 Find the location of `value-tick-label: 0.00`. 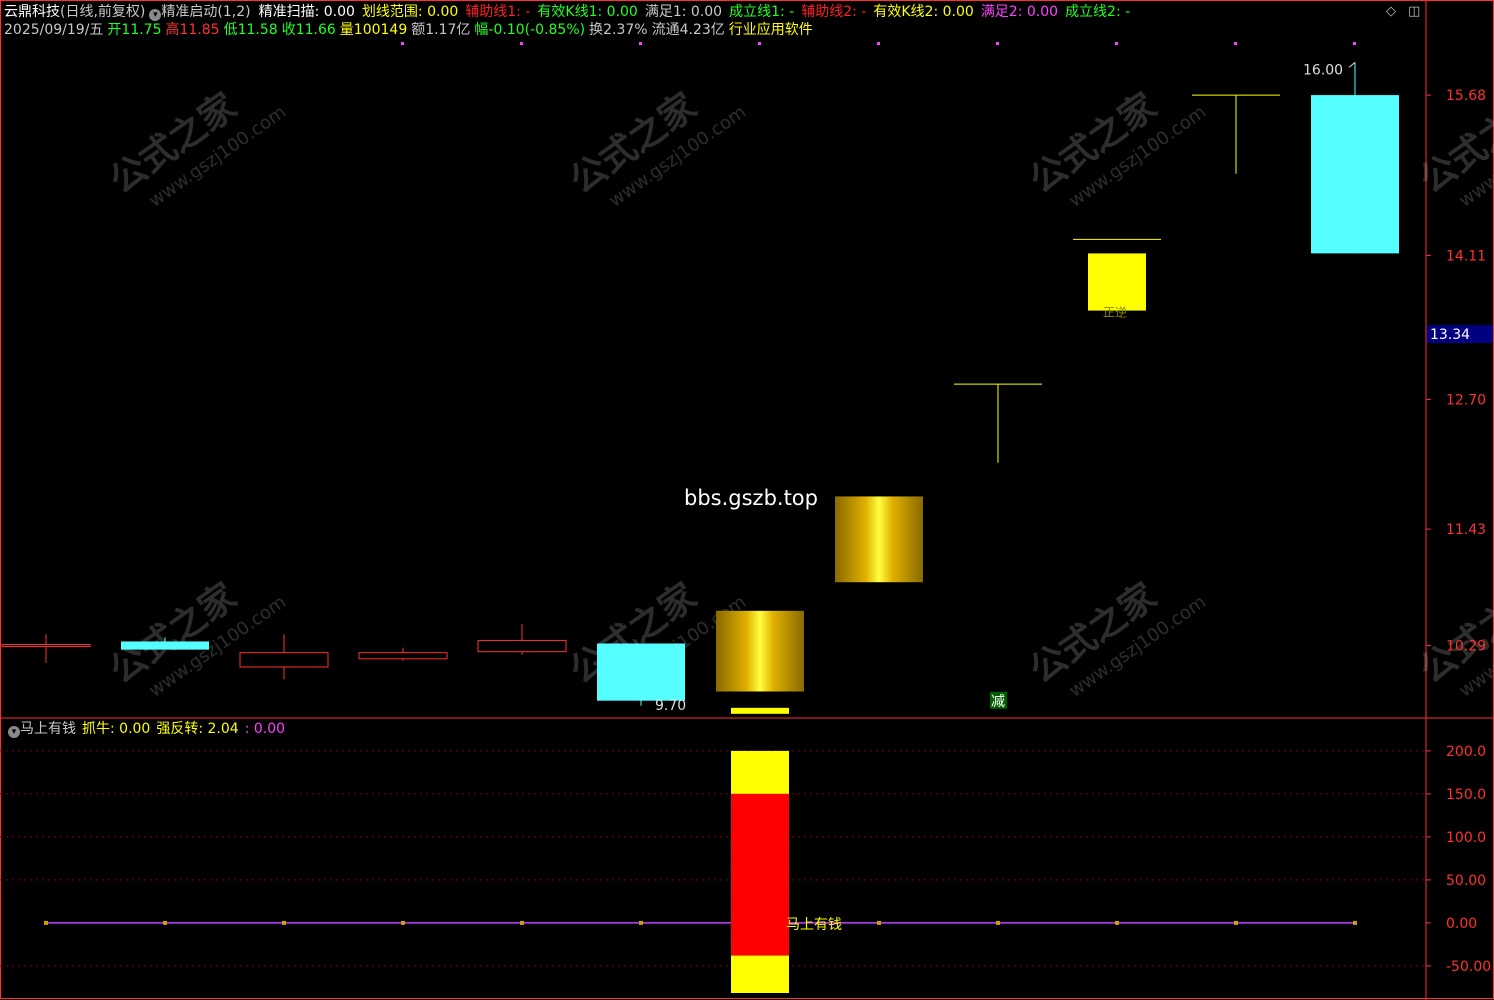

value-tick-label: 0.00 is located at coordinates (1461, 924).